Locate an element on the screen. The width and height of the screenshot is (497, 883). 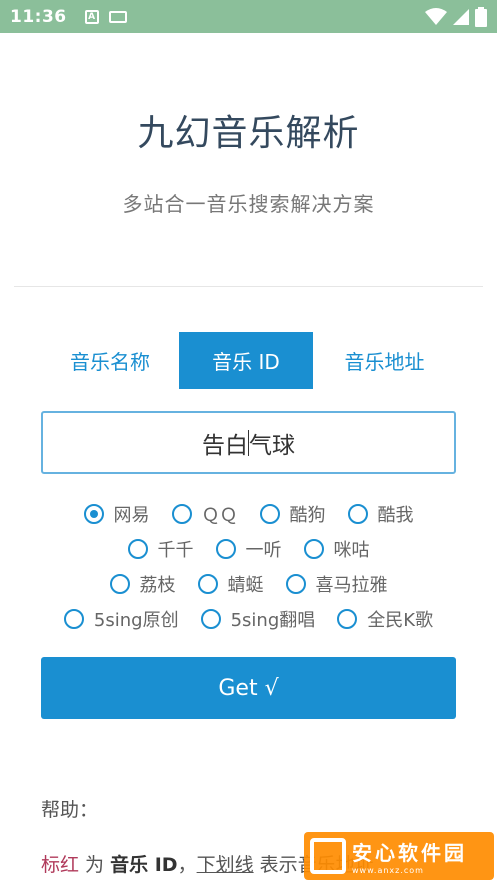
source-qianqian: 千千 is located at coordinates (160, 549).